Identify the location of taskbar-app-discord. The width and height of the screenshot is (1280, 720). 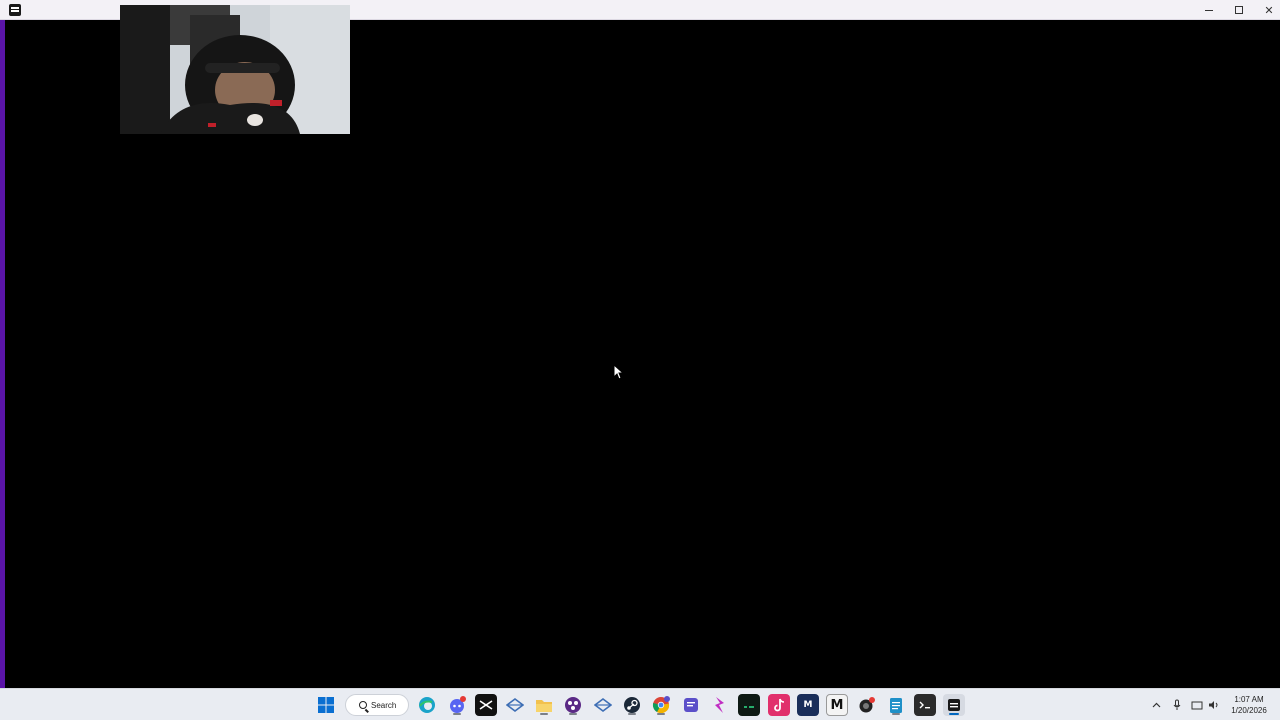
(457, 705).